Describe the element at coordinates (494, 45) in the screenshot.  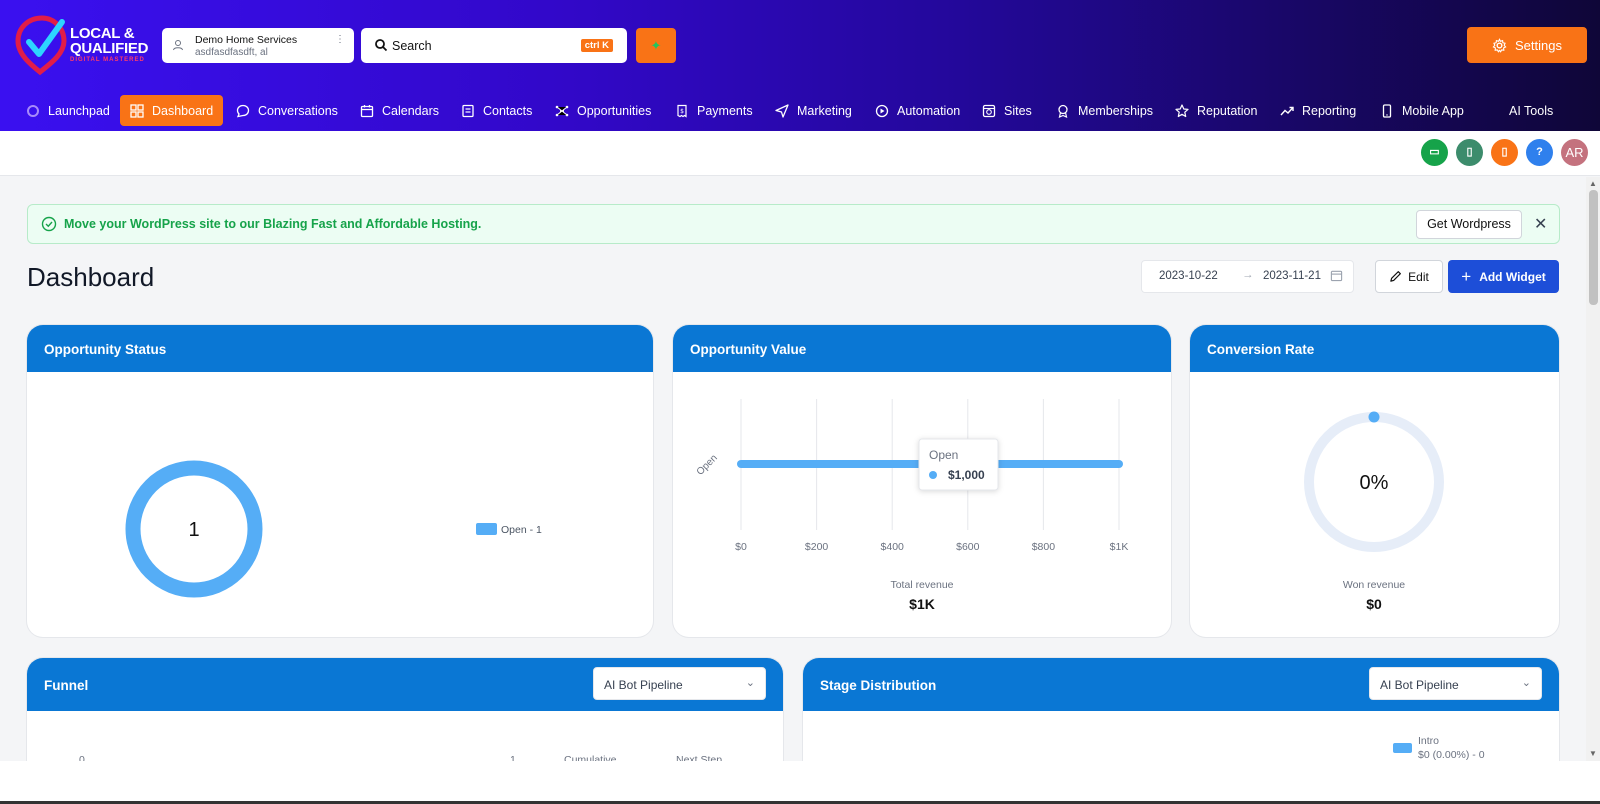
I see `global-search: Search ctrl K` at that location.